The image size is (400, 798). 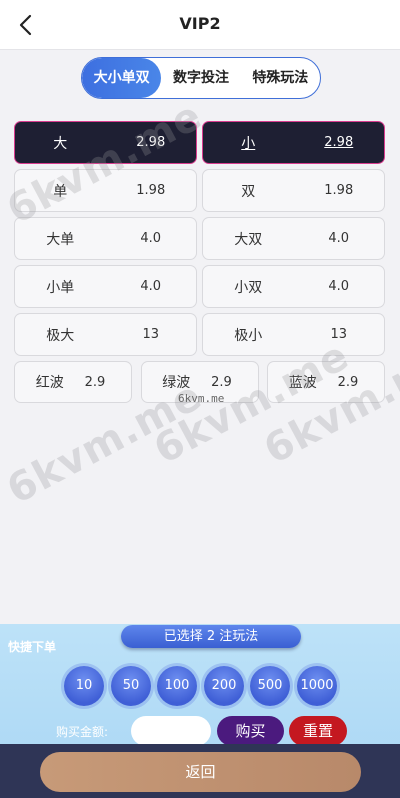 I want to click on chip-500: 500, so click(x=270, y=686).